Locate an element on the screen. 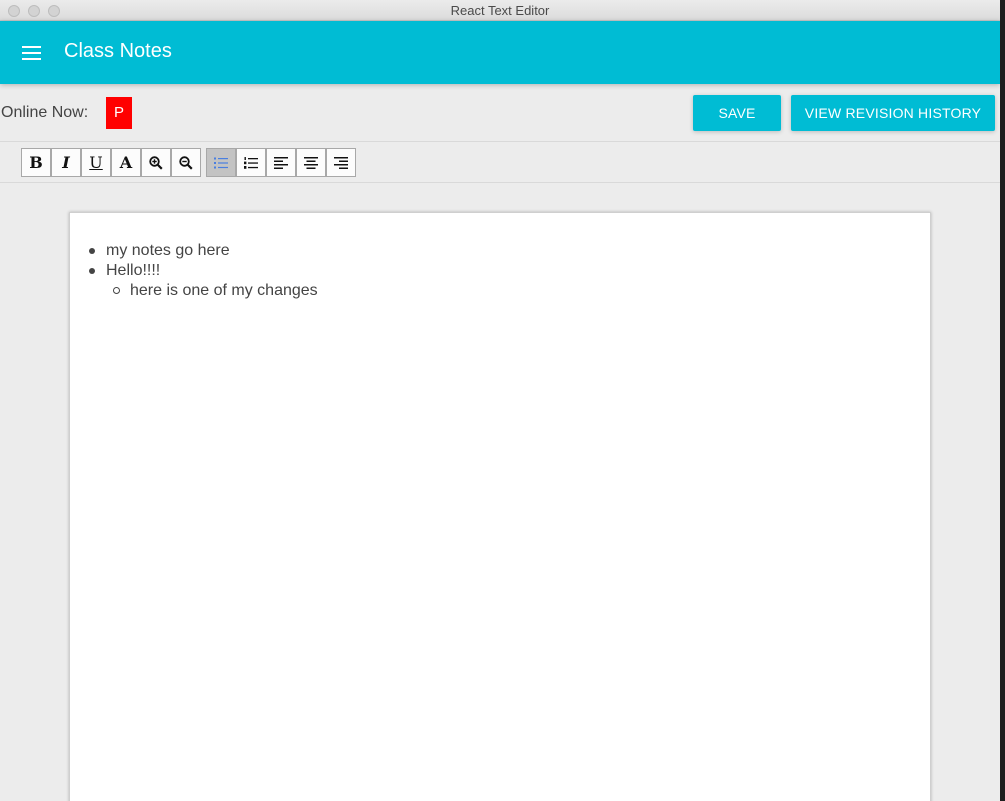 Image resolution: width=1005 pixels, height=801 pixels. align-center-icon is located at coordinates (311, 162).